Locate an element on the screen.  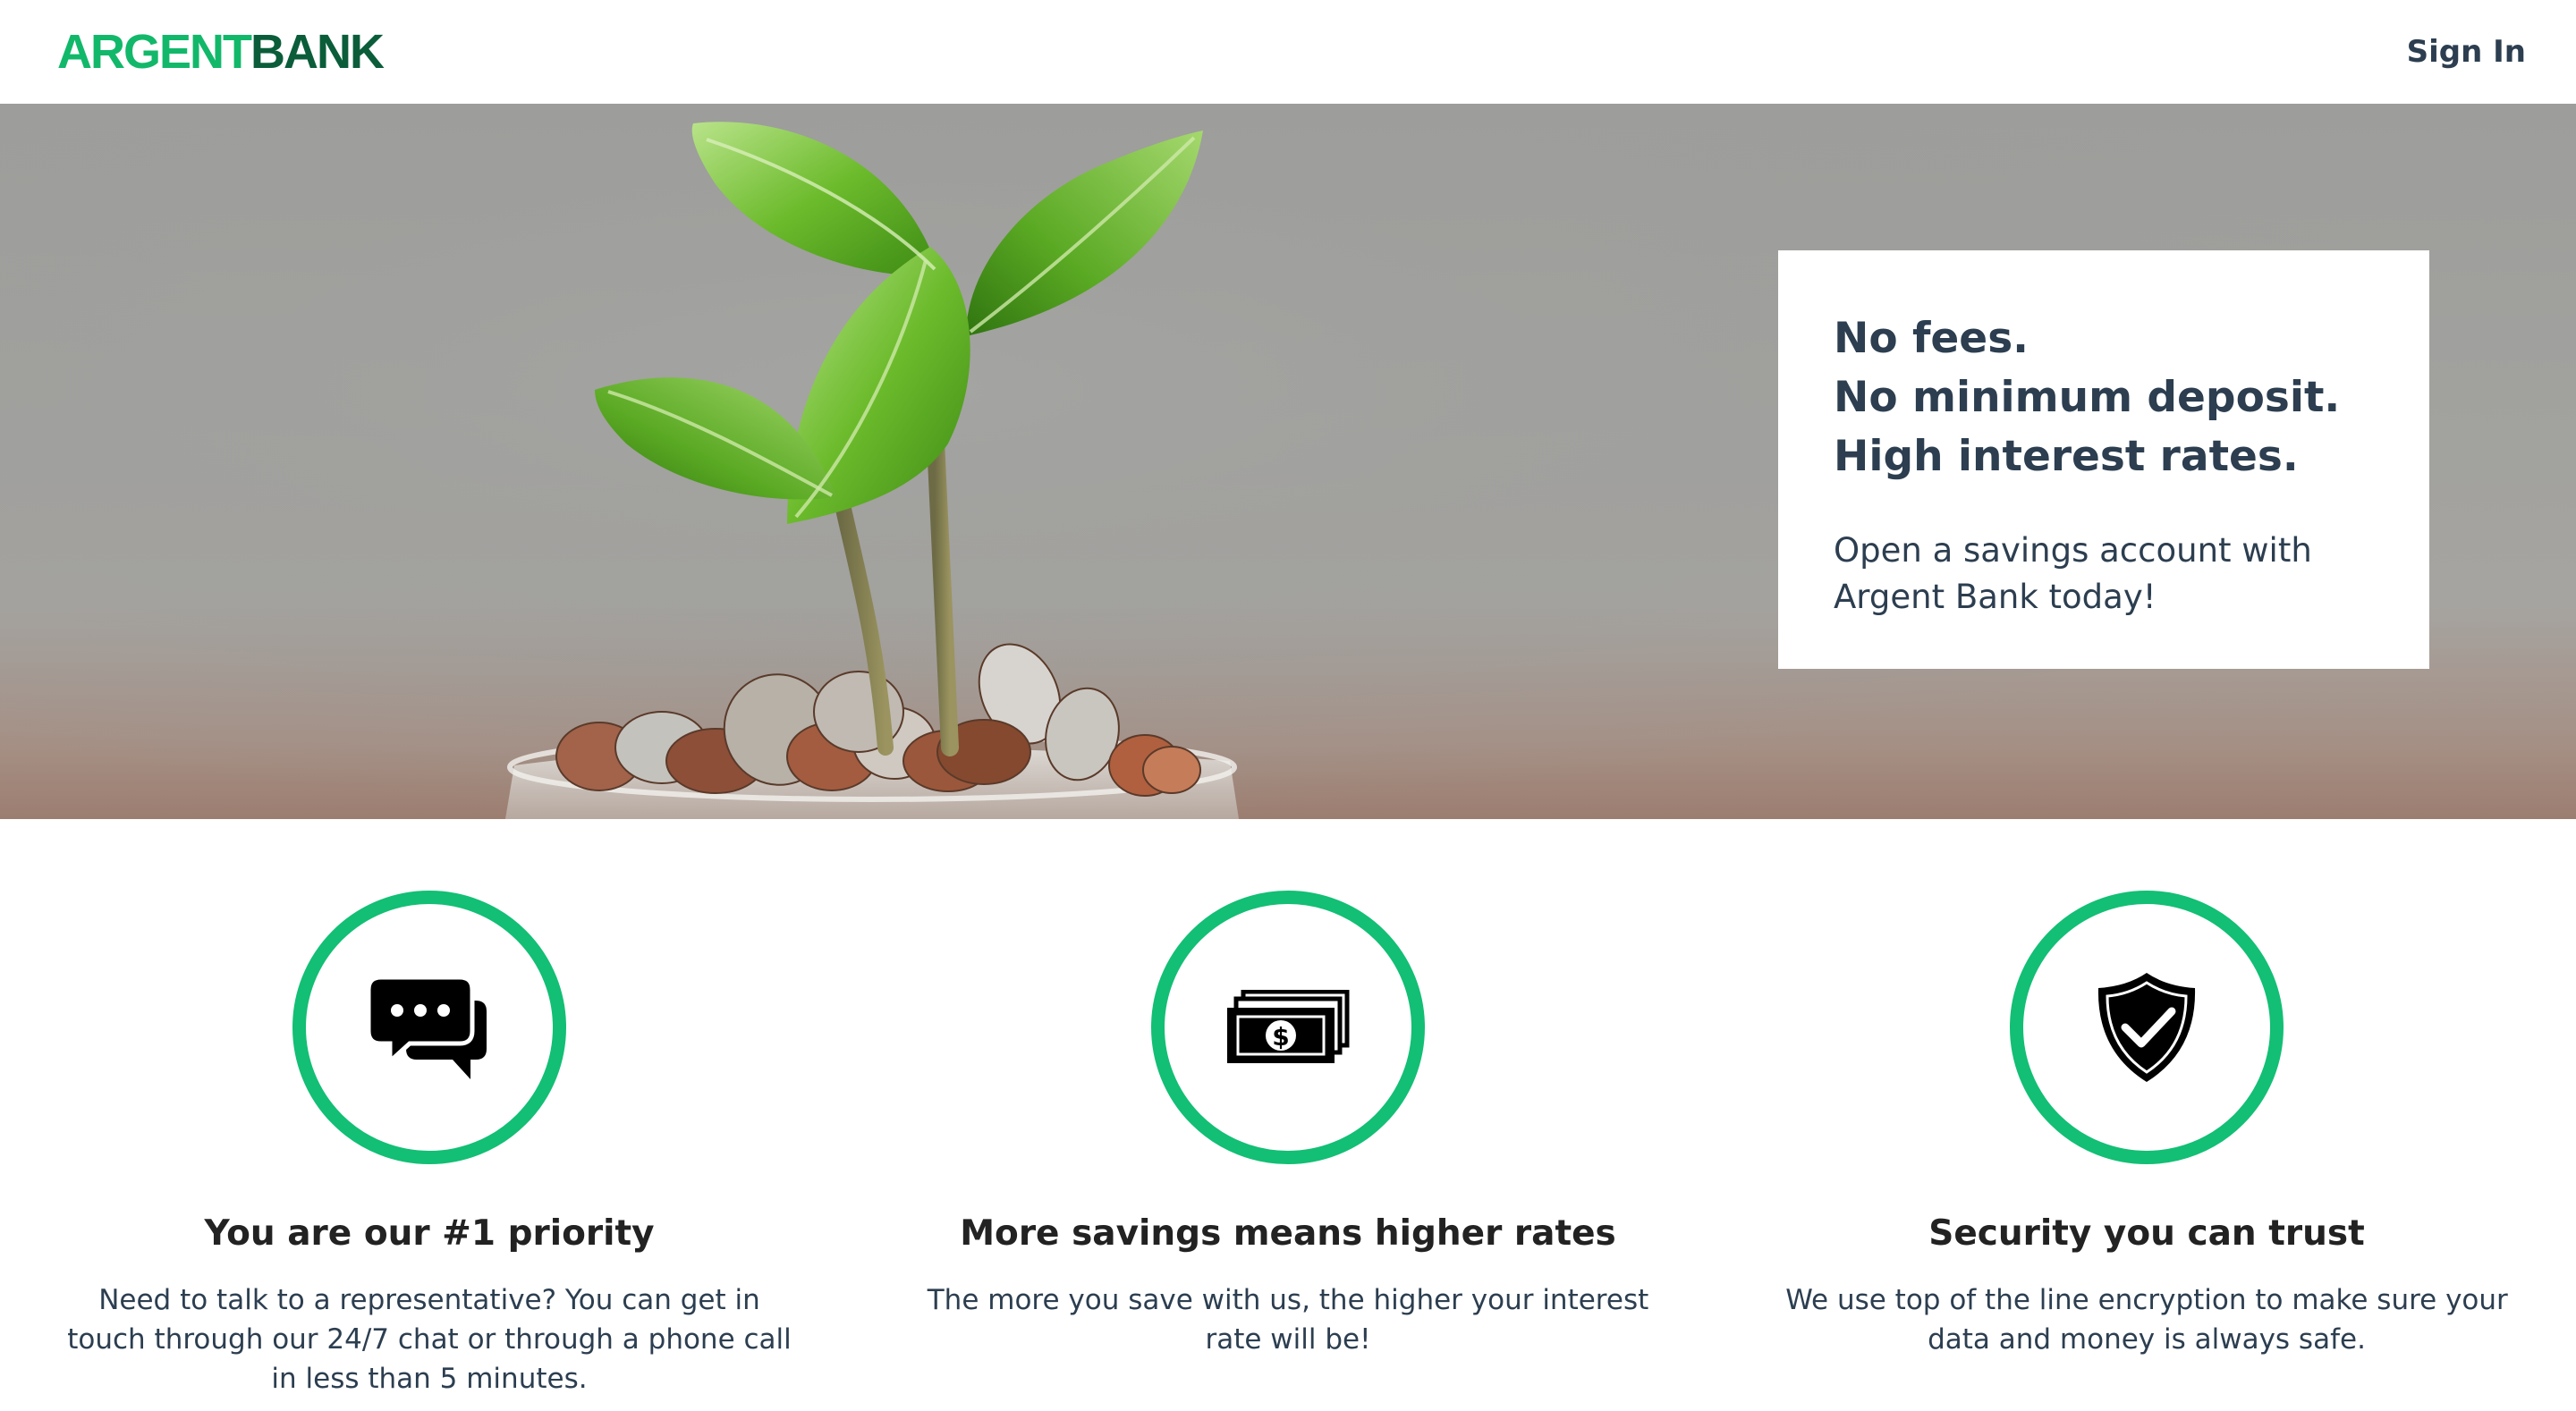
argent-bank-logo: ARGENT BANK is located at coordinates (221, 52).